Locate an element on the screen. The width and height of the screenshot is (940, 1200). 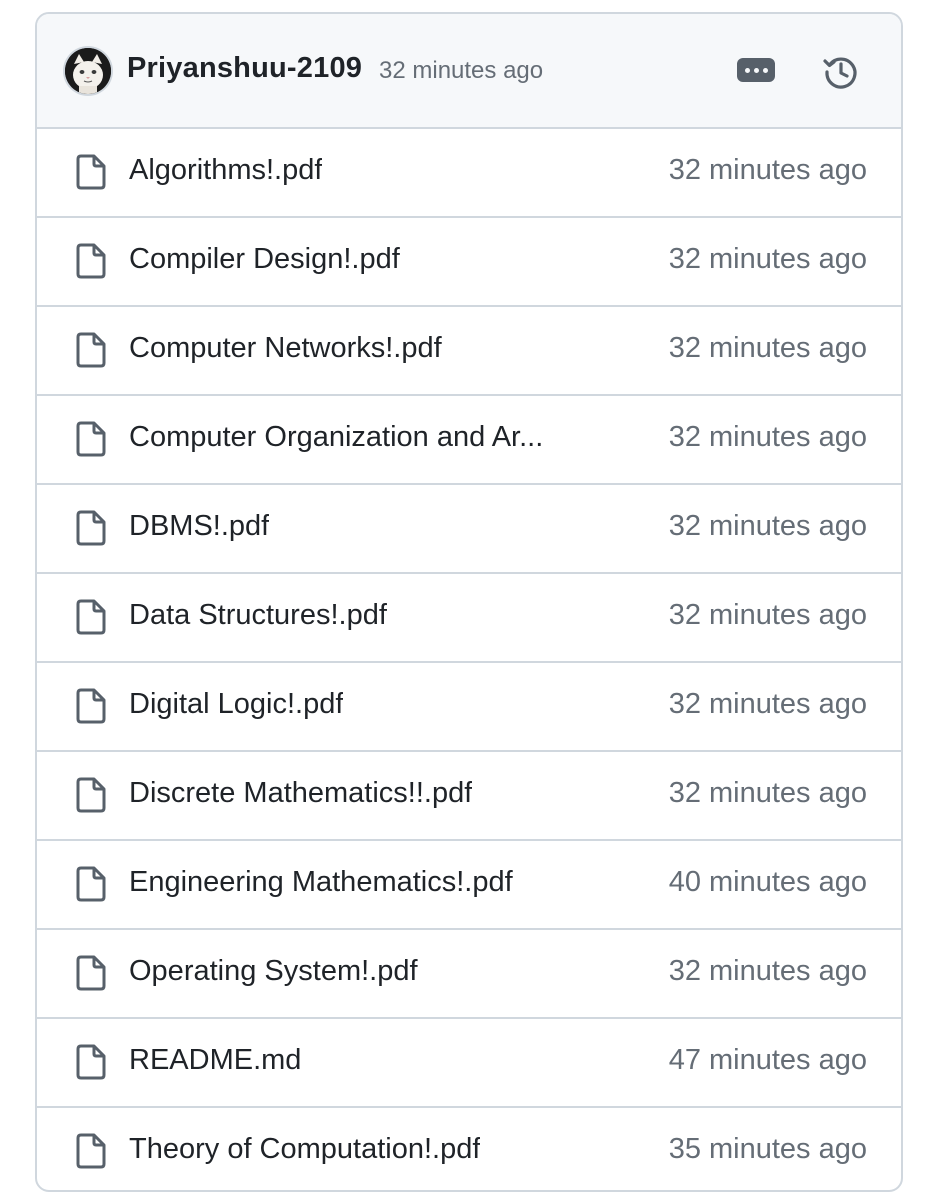
history-button is located at coordinates (841, 72).